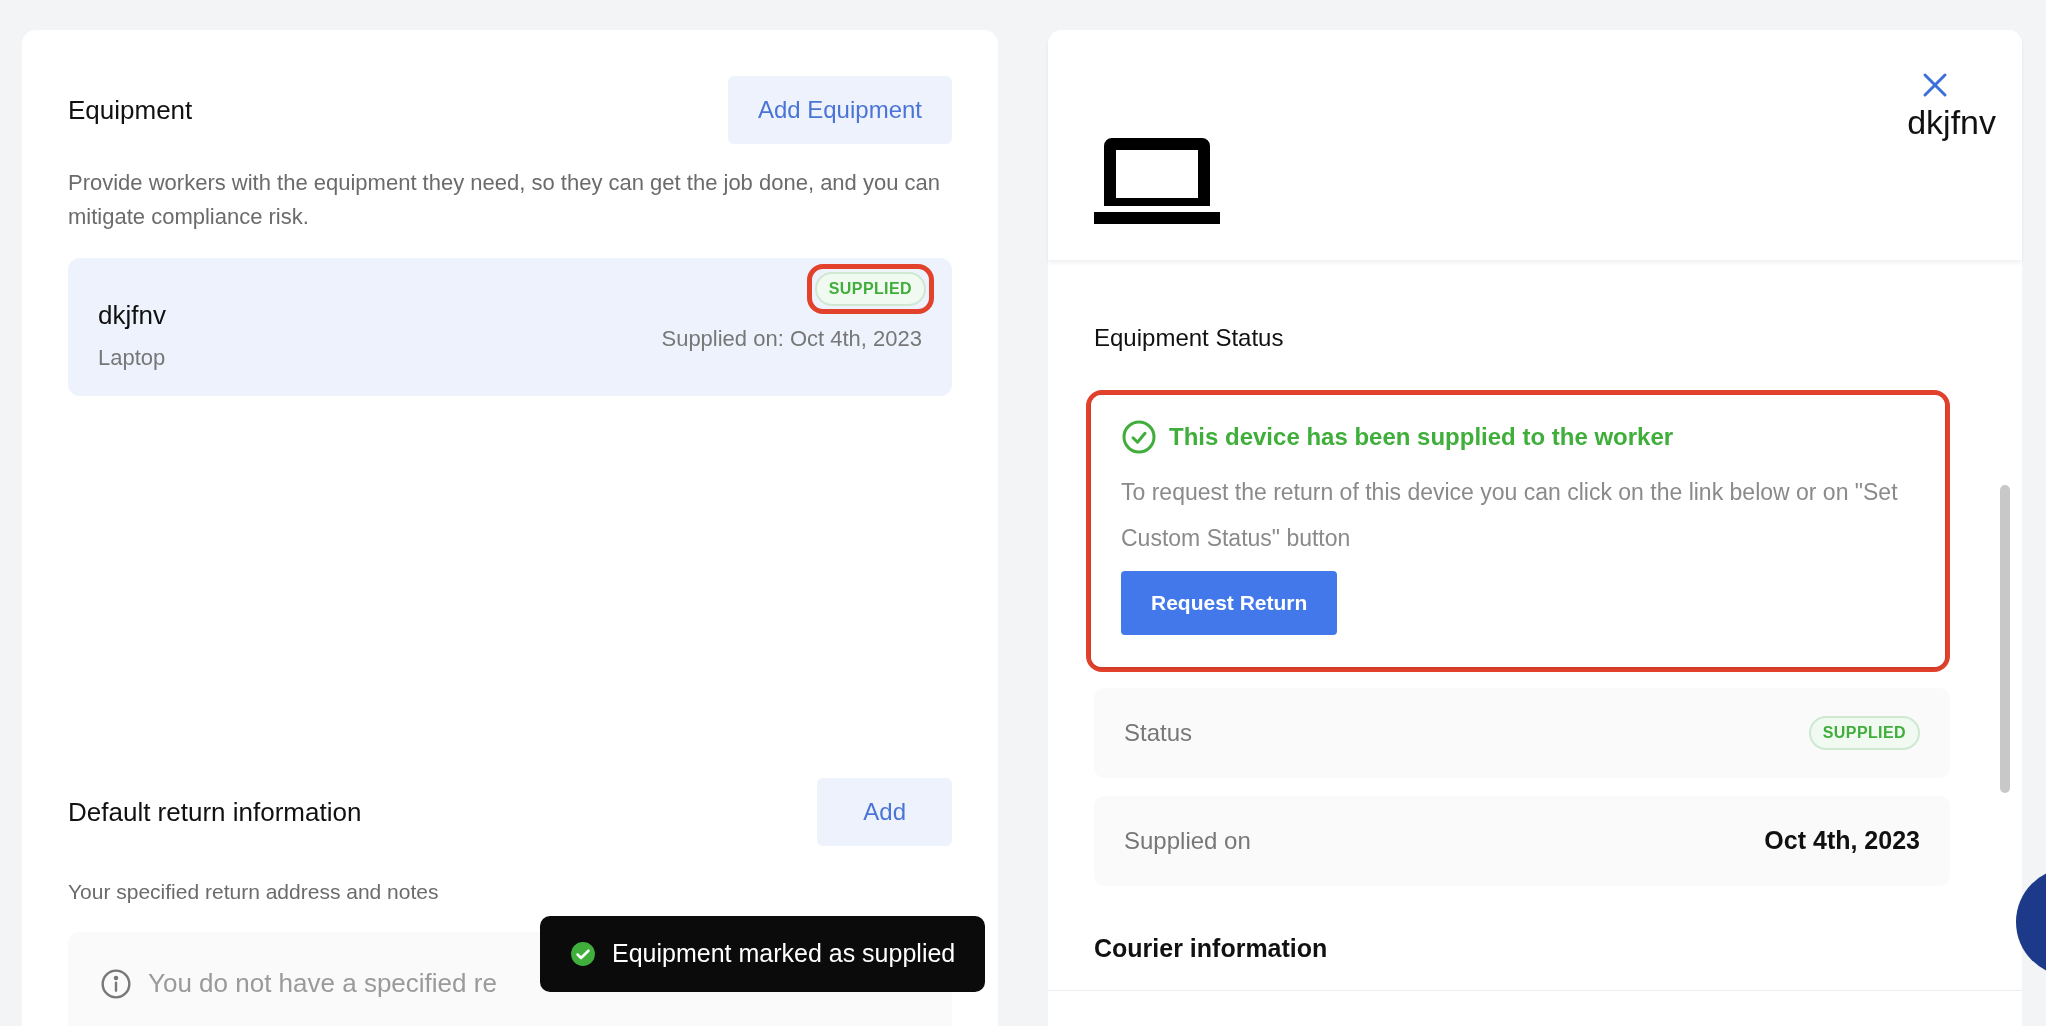 The width and height of the screenshot is (2046, 1026). Describe the element at coordinates (839, 110) in the screenshot. I see `add-equipment-button: Add Equipment` at that location.